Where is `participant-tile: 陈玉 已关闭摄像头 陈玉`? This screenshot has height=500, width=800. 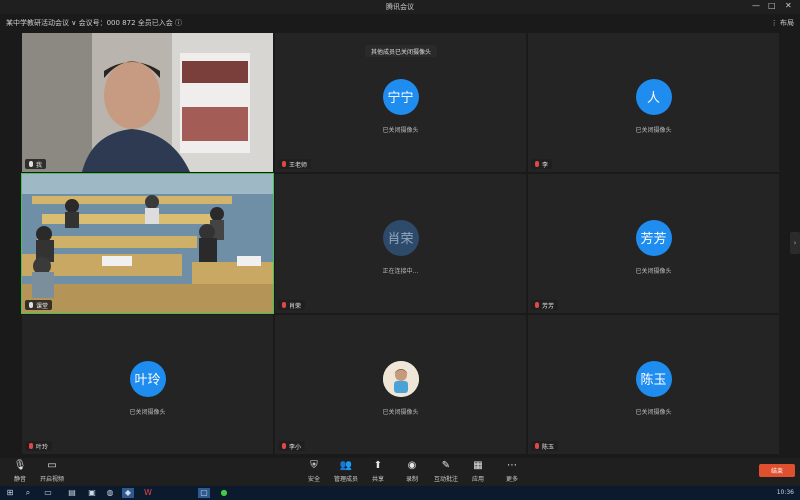
participant-tile: 陈玉 已关闭摄像头 陈玉 is located at coordinates (653, 384).